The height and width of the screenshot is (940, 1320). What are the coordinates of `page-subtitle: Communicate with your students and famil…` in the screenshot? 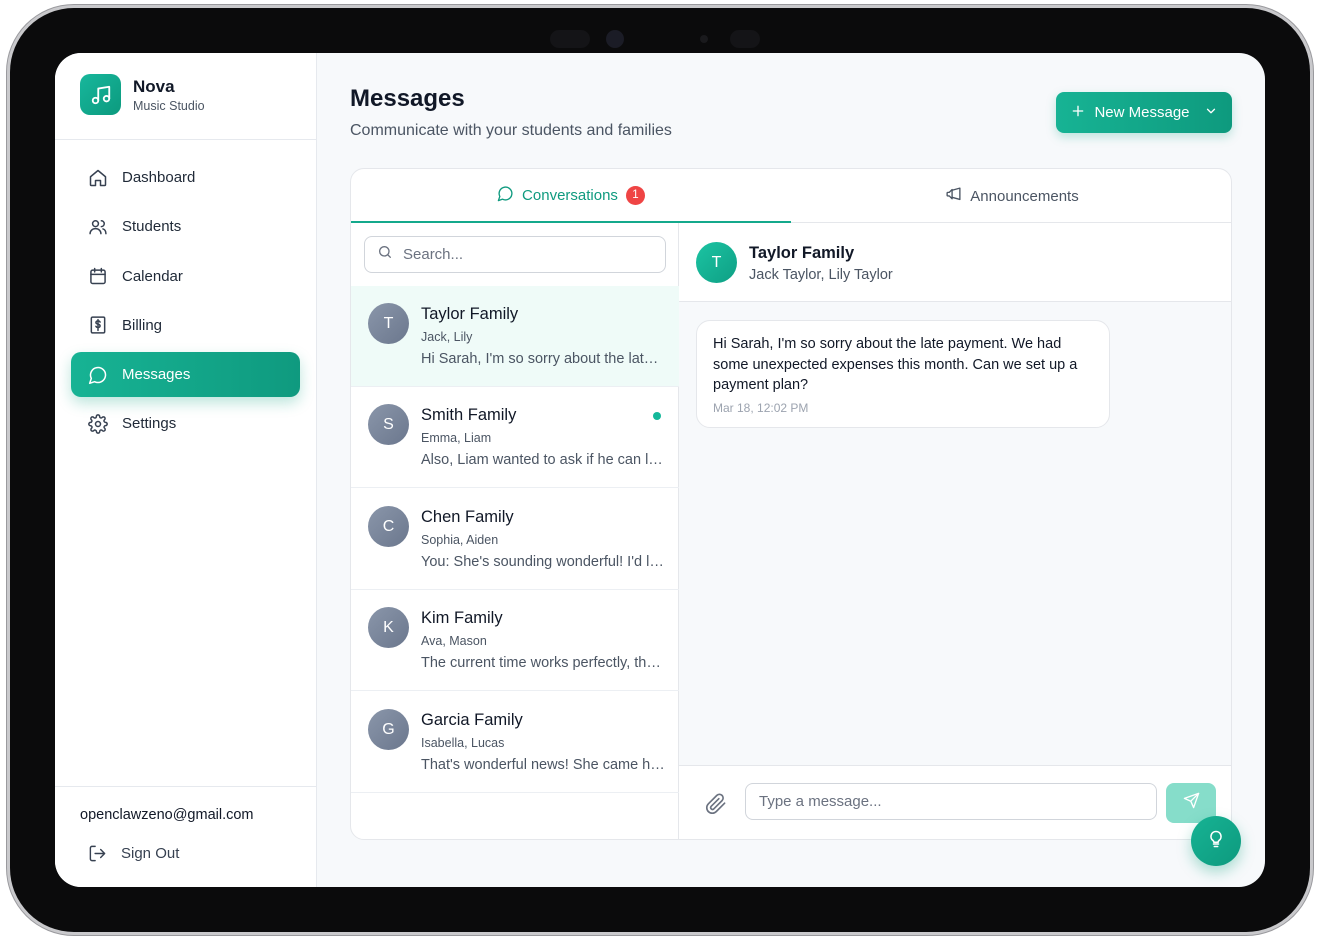 It's located at (511, 130).